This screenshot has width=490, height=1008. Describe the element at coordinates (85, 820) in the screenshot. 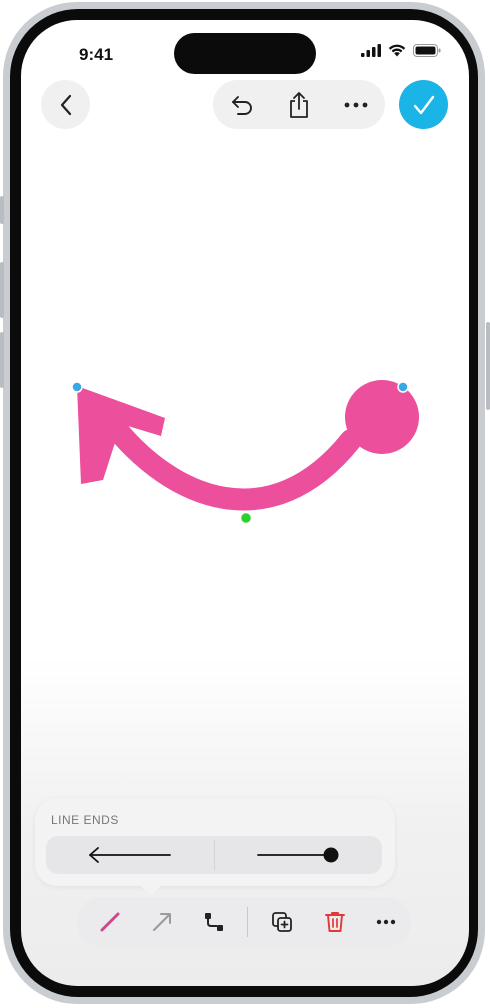

I see `popover-title: LINE ENDS` at that location.